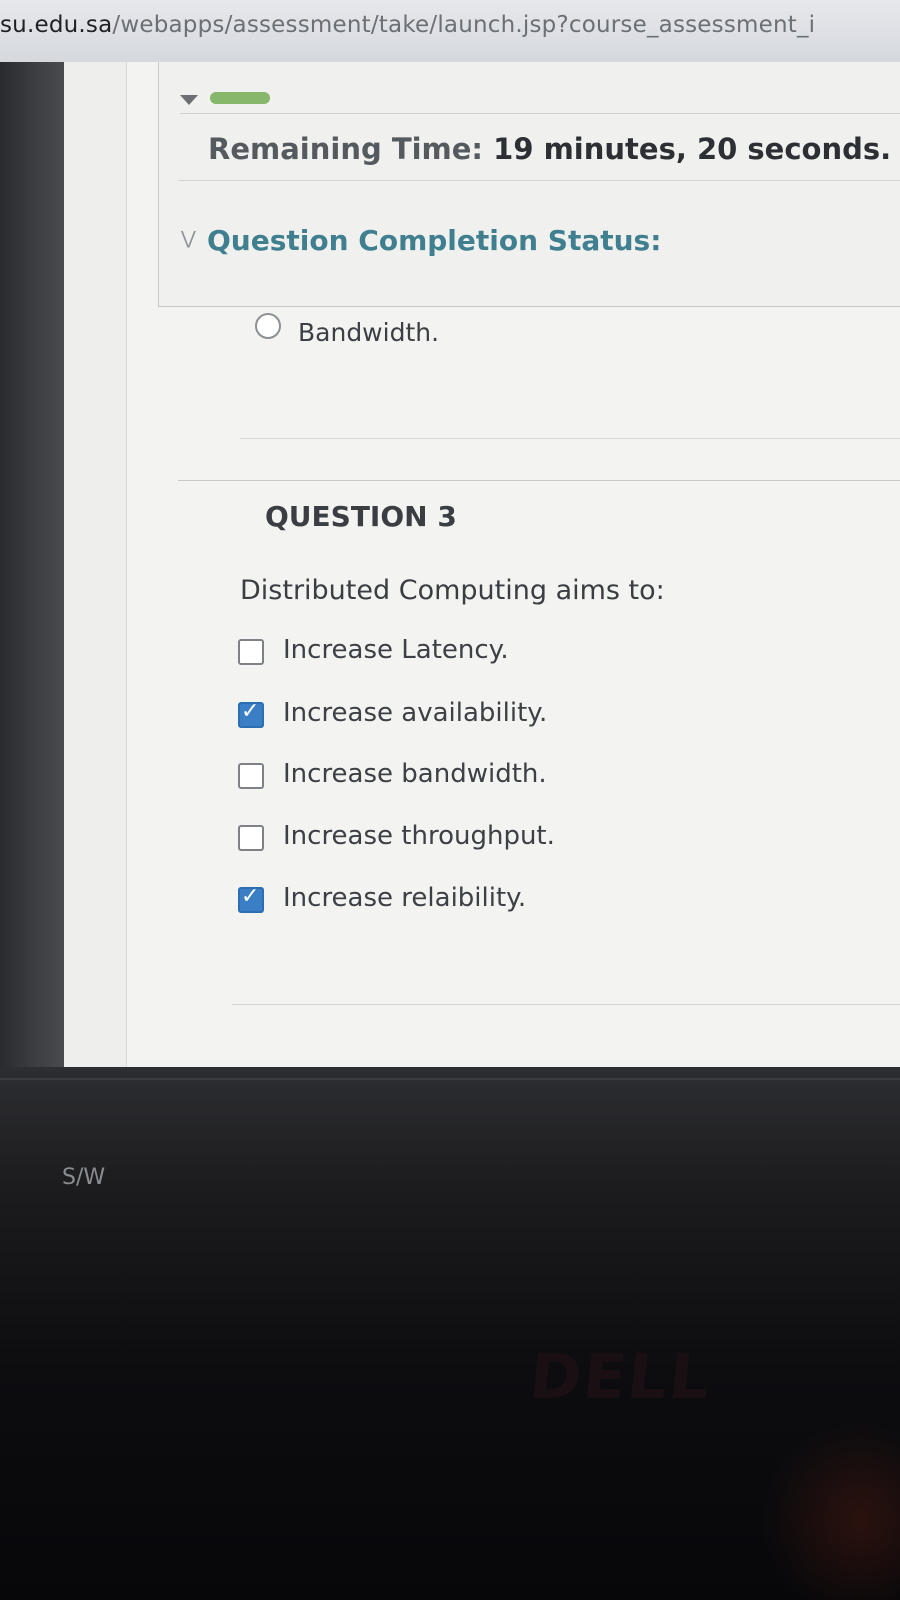 The width and height of the screenshot is (900, 1600). I want to click on question-text: Distributed Computing aims to:, so click(452, 590).